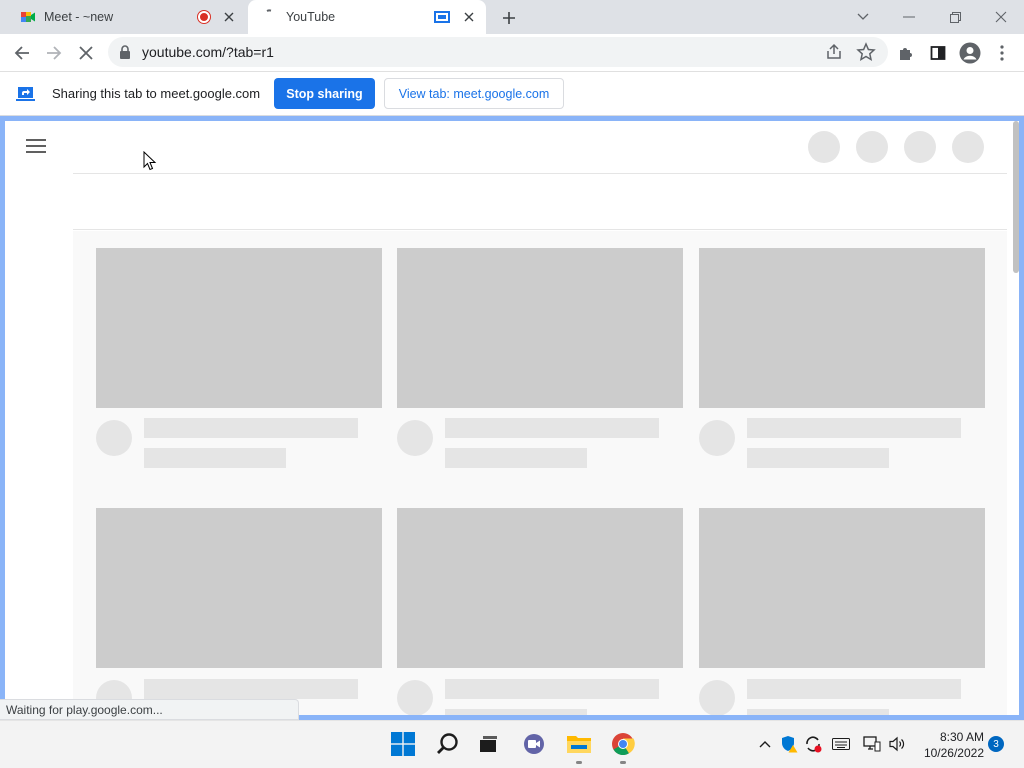 The height and width of the screenshot is (768, 1024). What do you see at coordinates (125, 52) in the screenshot?
I see `lock-icon` at bounding box center [125, 52].